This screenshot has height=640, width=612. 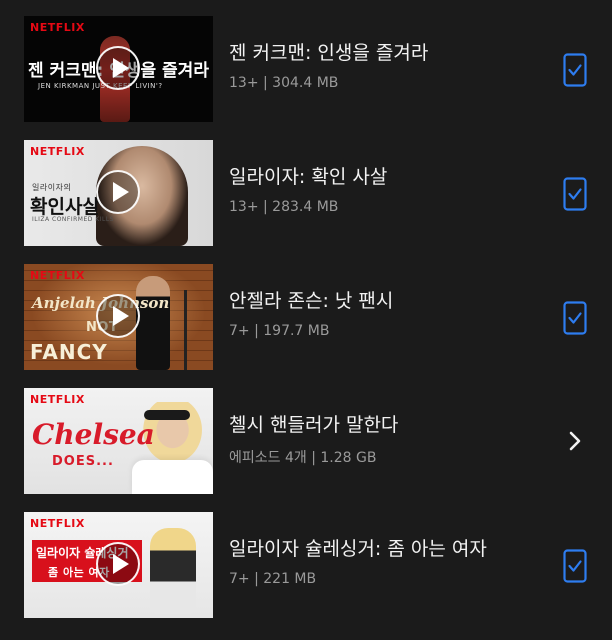 What do you see at coordinates (313, 423) in the screenshot?
I see `download-title: 첼시 핸들러가 말한다` at bounding box center [313, 423].